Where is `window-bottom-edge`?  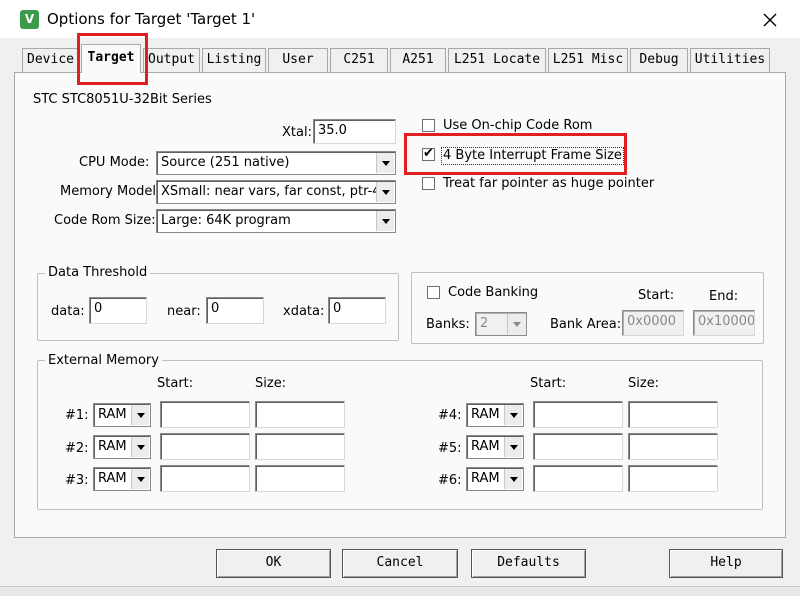 window-bottom-edge is located at coordinates (400, 591).